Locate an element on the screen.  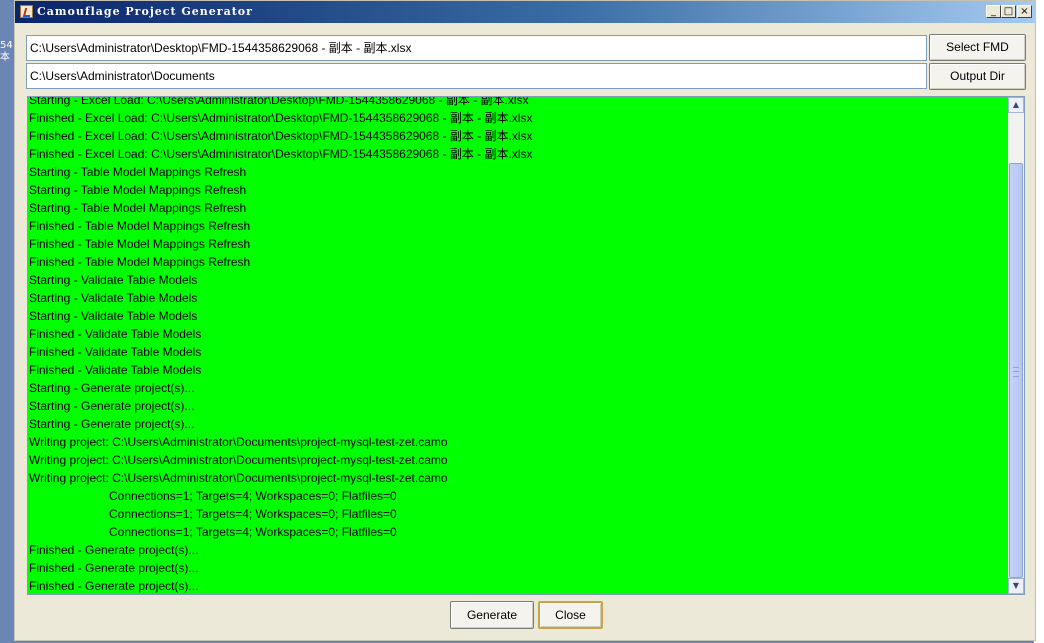
scroll-thumb is located at coordinates (1016, 370).